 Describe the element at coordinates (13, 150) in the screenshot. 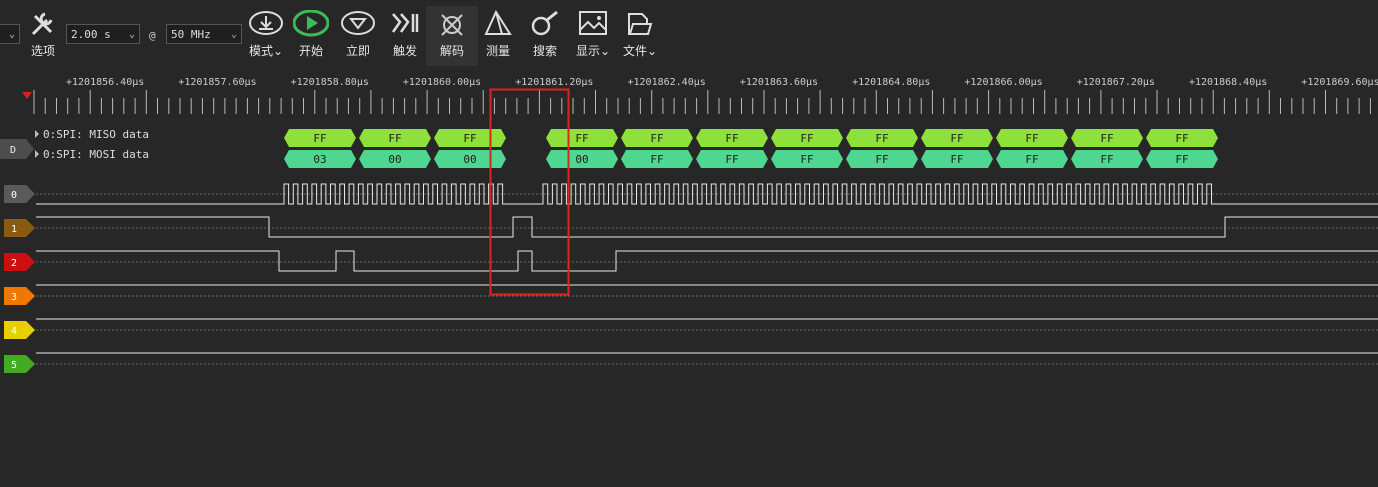

I see `decoder-tag-text: D` at that location.